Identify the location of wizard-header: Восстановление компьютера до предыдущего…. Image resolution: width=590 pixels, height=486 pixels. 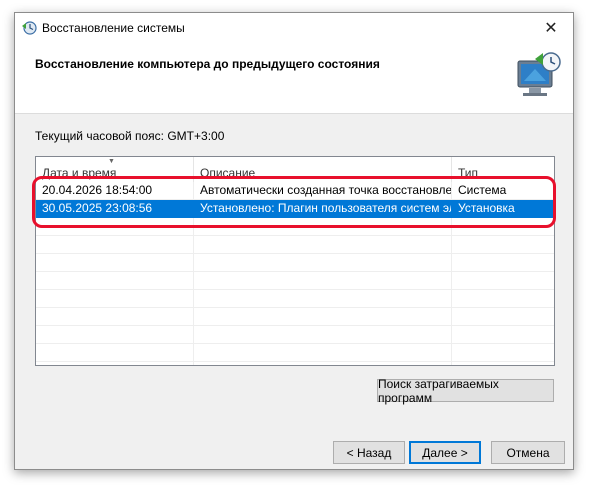
(294, 78).